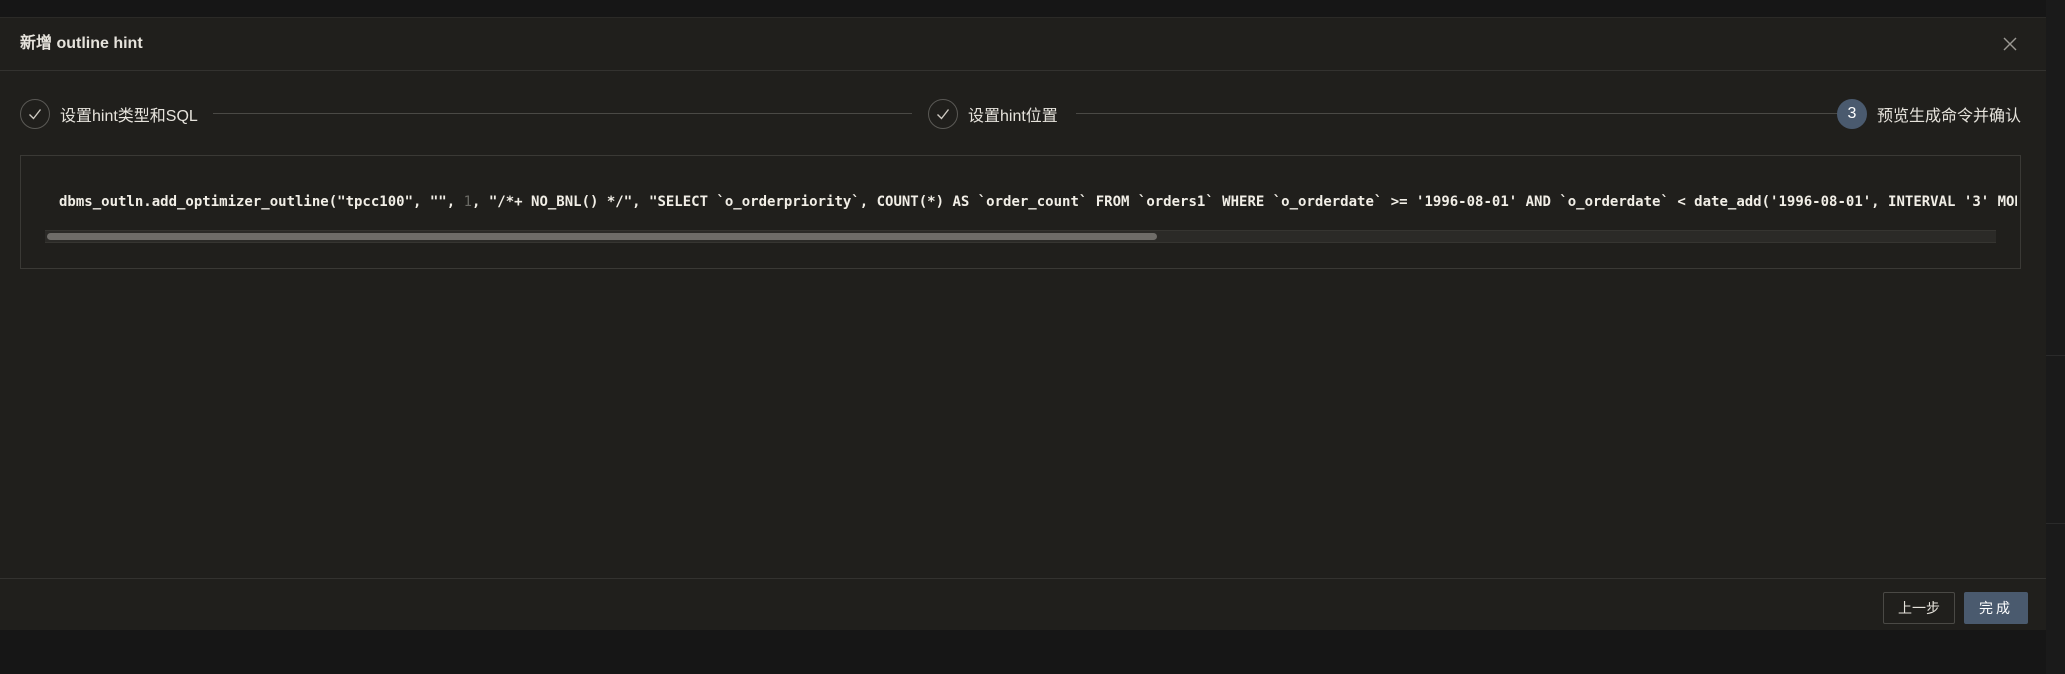  Describe the element at coordinates (1852, 114) in the screenshot. I see `step-3-indicator: 3` at that location.